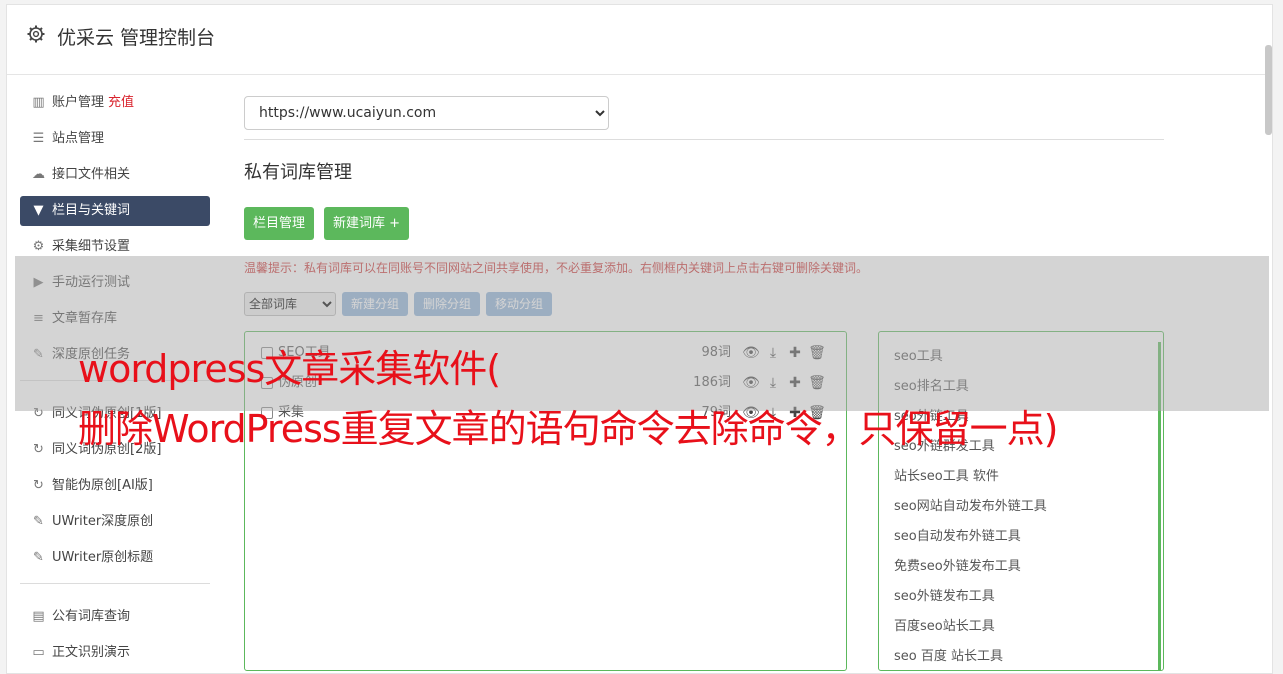  What do you see at coordinates (91, 246) in the screenshot?
I see `sidebar-item-label: 采集细节设置` at bounding box center [91, 246].